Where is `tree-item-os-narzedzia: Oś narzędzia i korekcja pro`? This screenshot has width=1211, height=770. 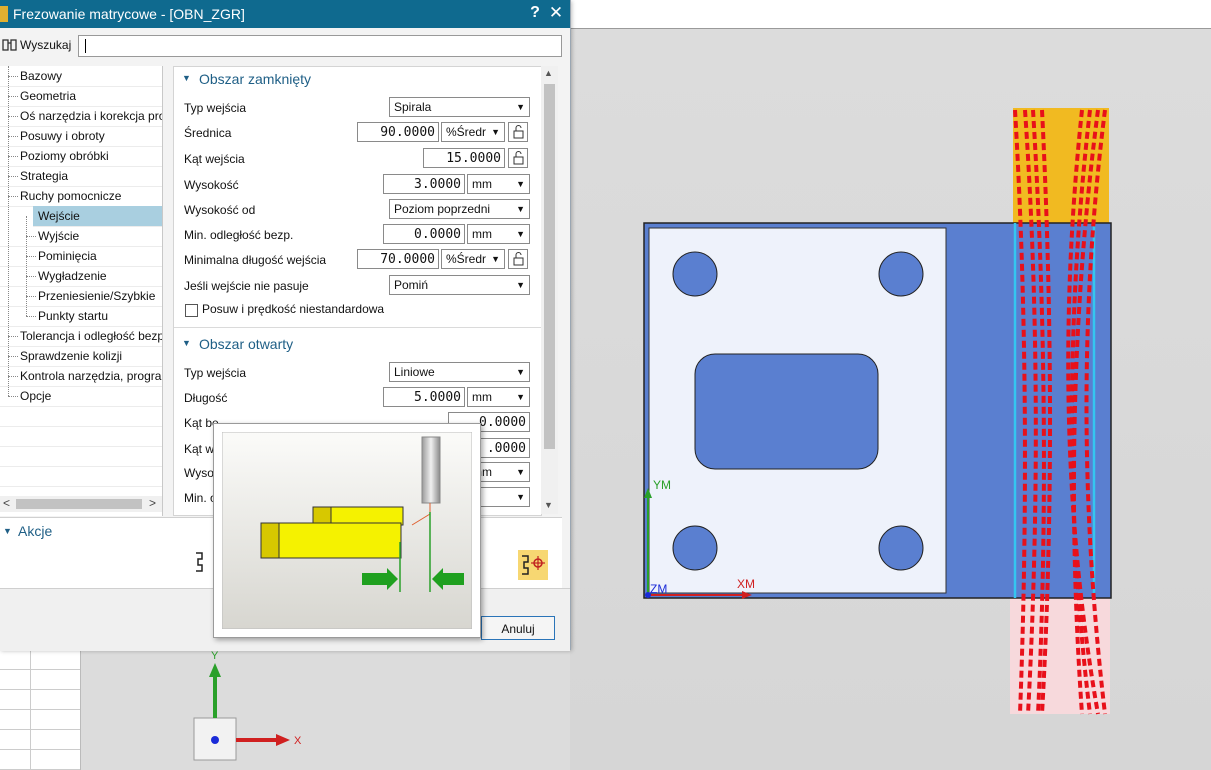
tree-item-os-narzedzia: Oś narzędzia i korekcja pro is located at coordinates (81, 116).